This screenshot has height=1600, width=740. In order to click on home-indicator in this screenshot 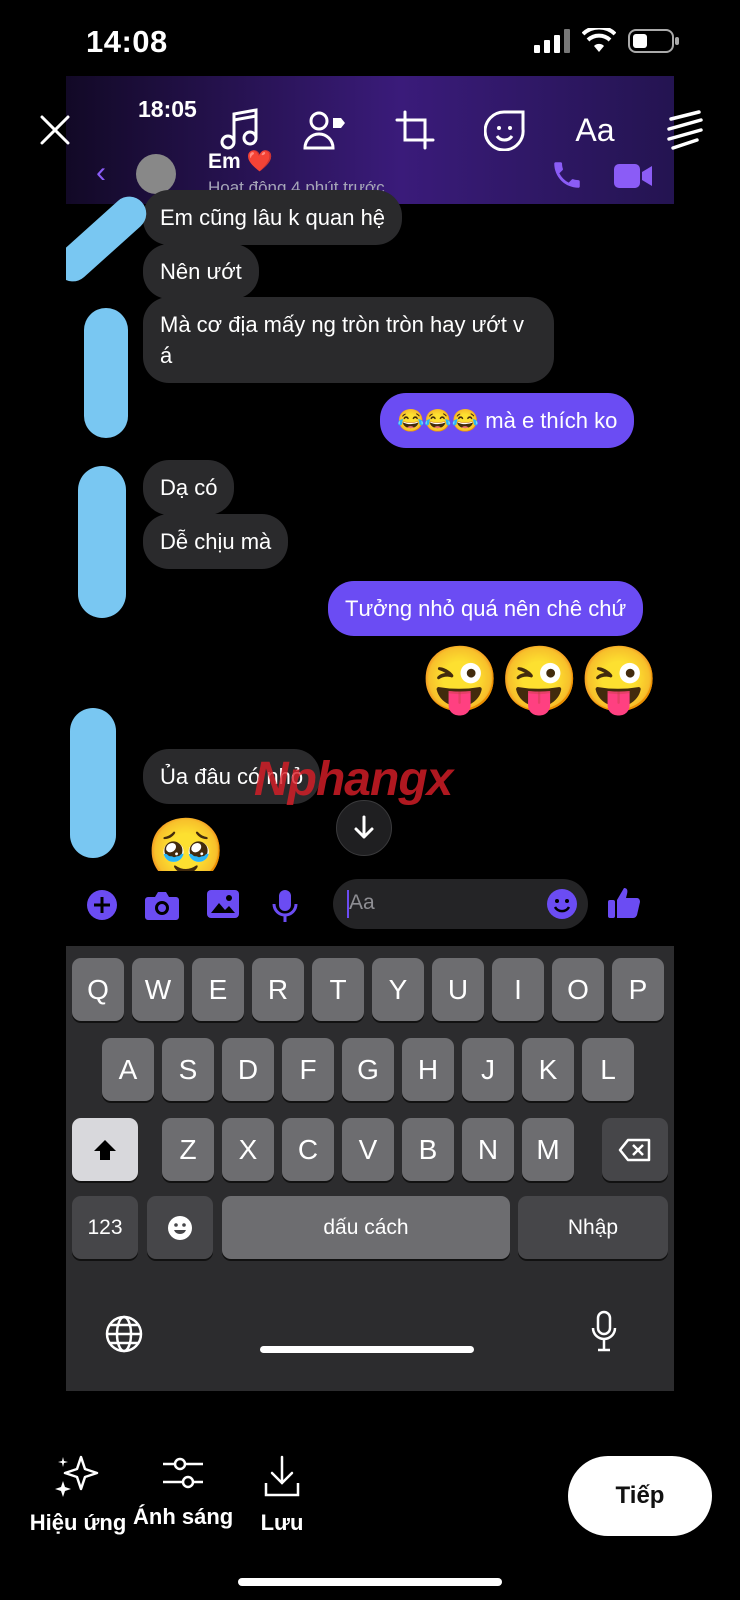, I will do `click(370, 1582)`.